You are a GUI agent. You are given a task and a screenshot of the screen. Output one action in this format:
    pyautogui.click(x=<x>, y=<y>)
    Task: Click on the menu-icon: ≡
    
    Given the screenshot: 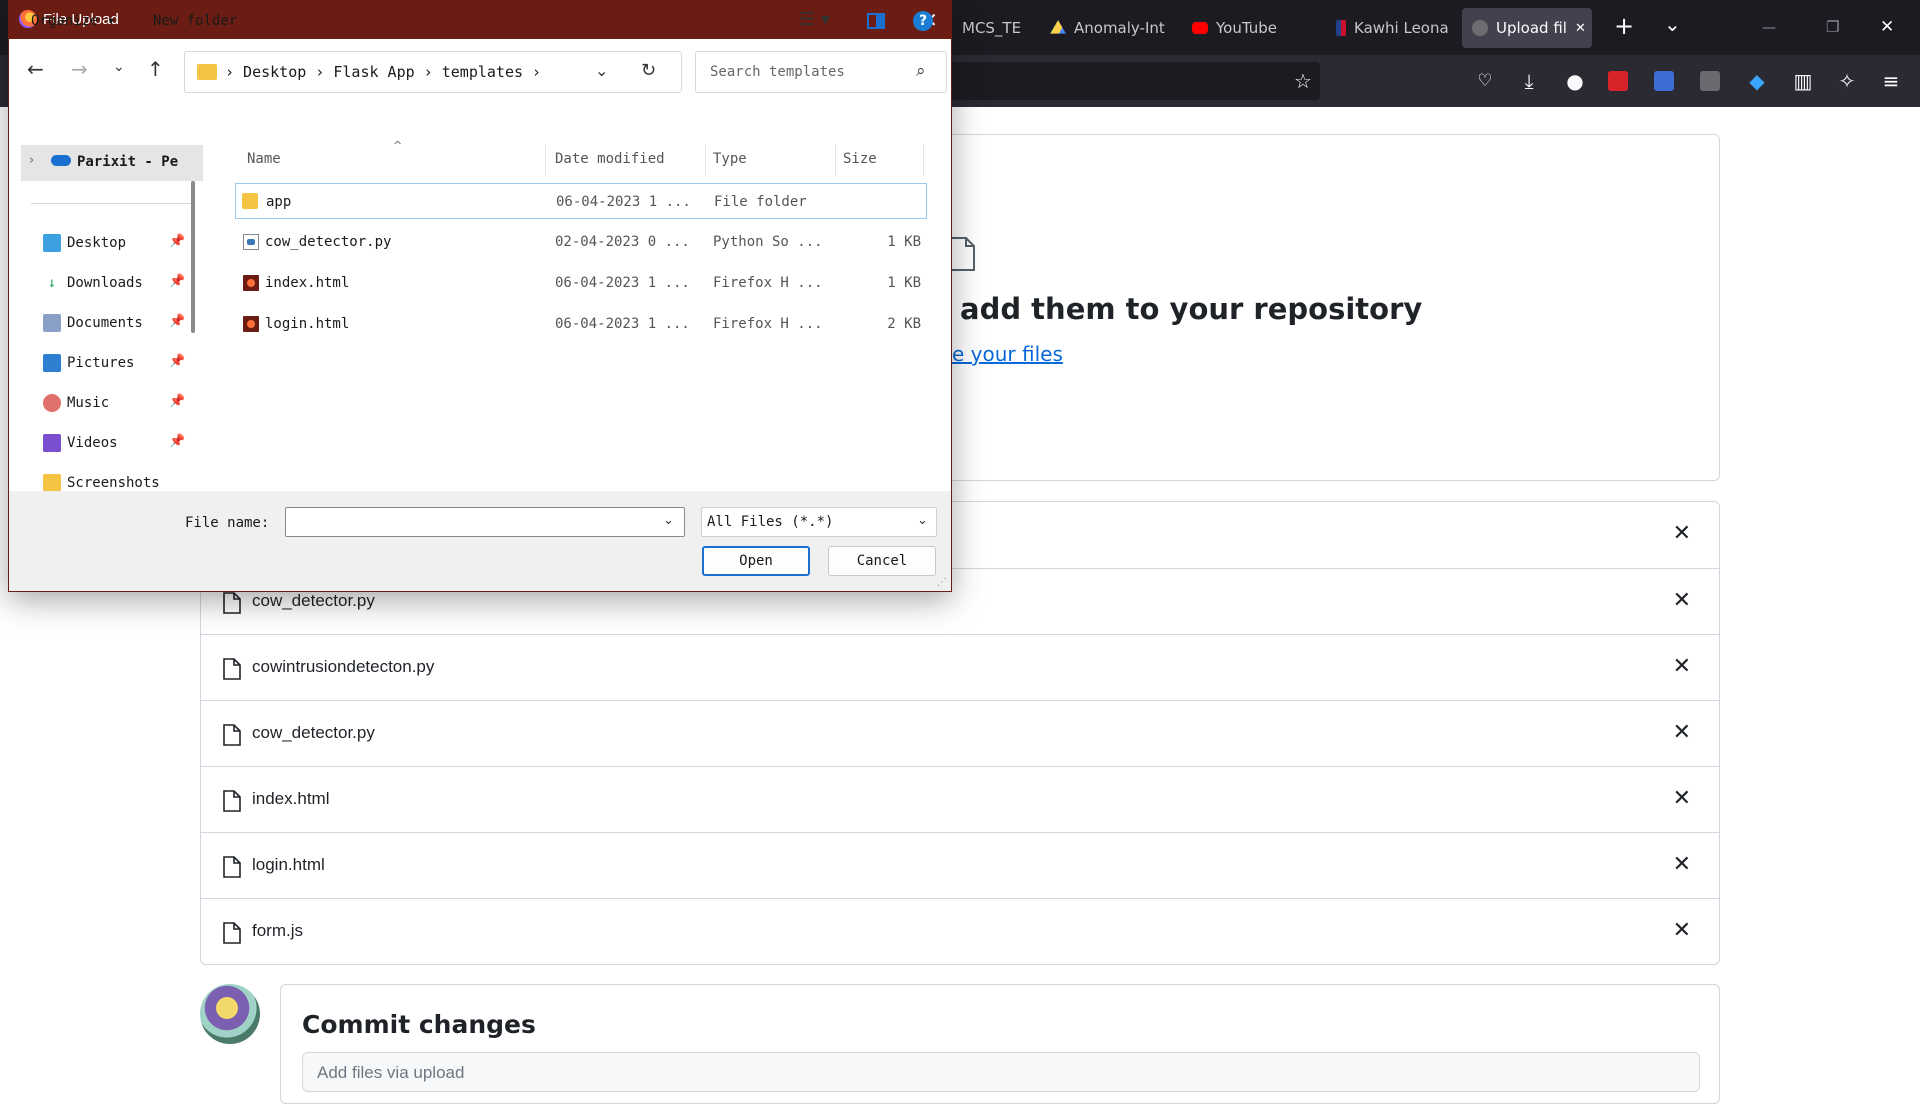 What is the action you would take?
    pyautogui.click(x=1891, y=81)
    